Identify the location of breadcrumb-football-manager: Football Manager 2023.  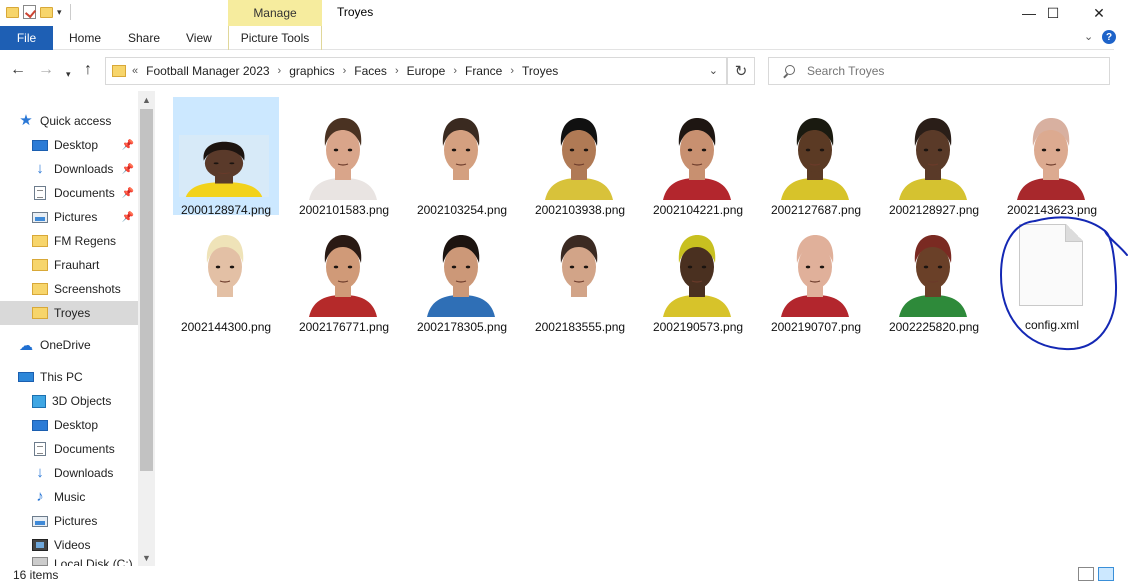
(207, 71).